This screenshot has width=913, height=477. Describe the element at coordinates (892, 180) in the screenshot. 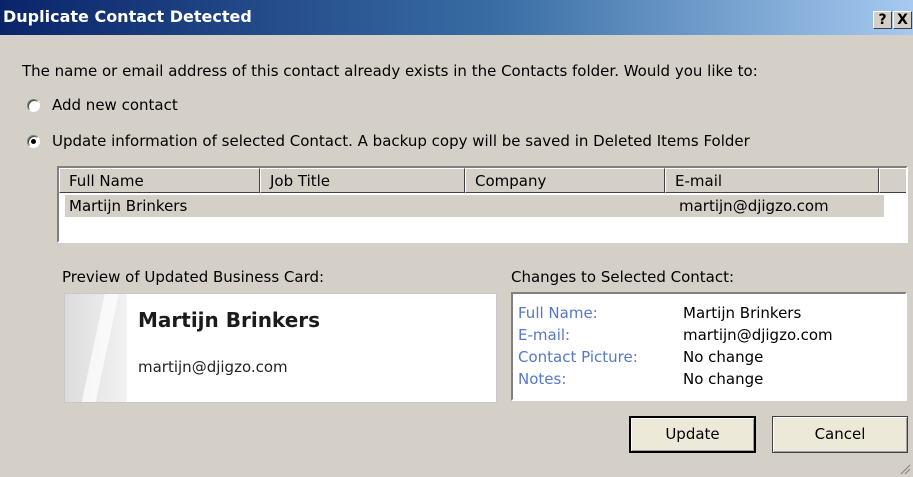

I see `column-filler` at that location.